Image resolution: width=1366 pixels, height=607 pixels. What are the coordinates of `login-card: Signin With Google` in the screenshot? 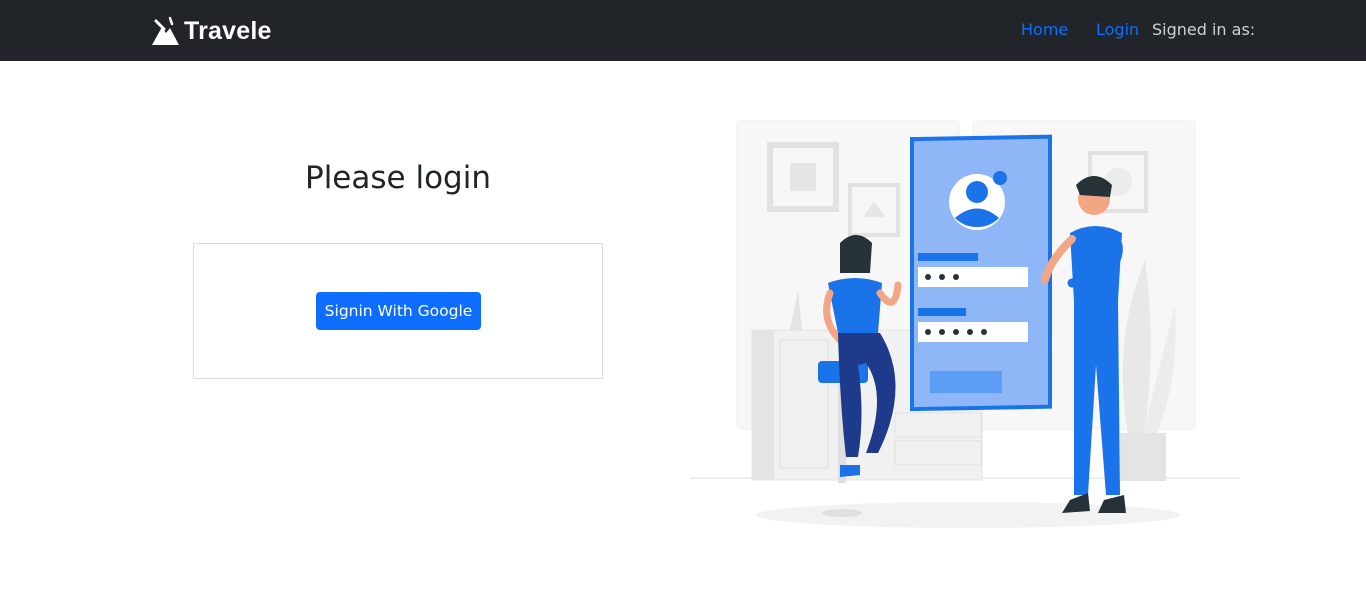 It's located at (398, 311).